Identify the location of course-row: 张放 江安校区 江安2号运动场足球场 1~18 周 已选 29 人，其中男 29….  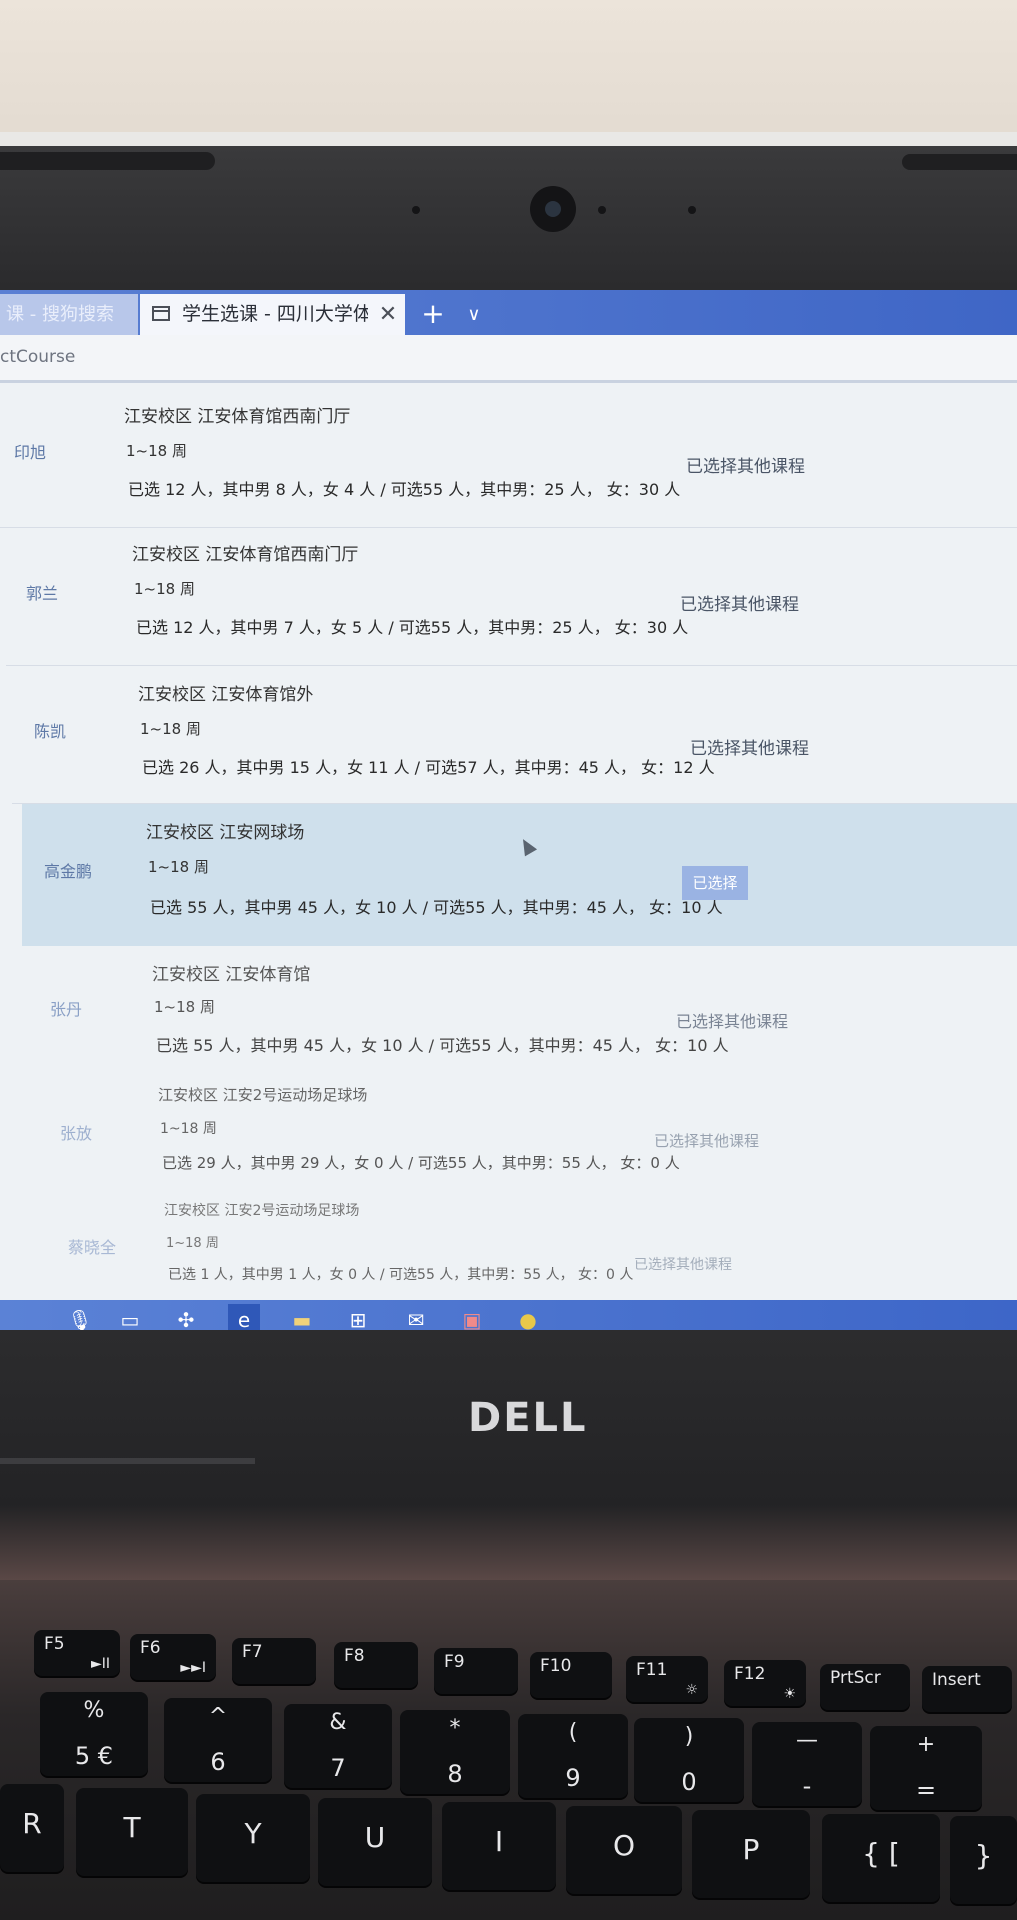
(526, 1131).